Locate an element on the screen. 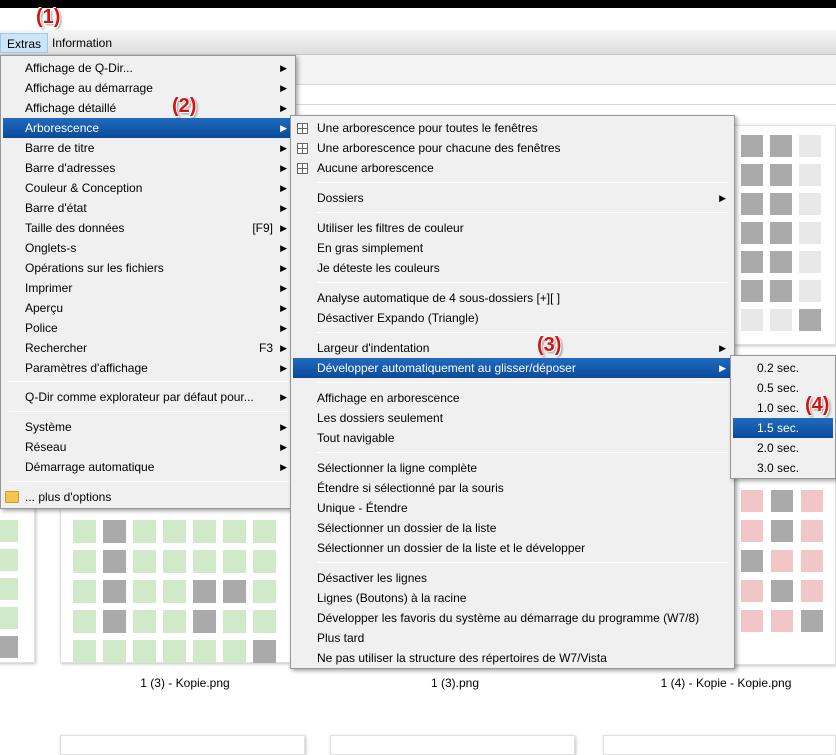 The image size is (836, 755). extras-item-police: Police ▶ is located at coordinates (148, 328).